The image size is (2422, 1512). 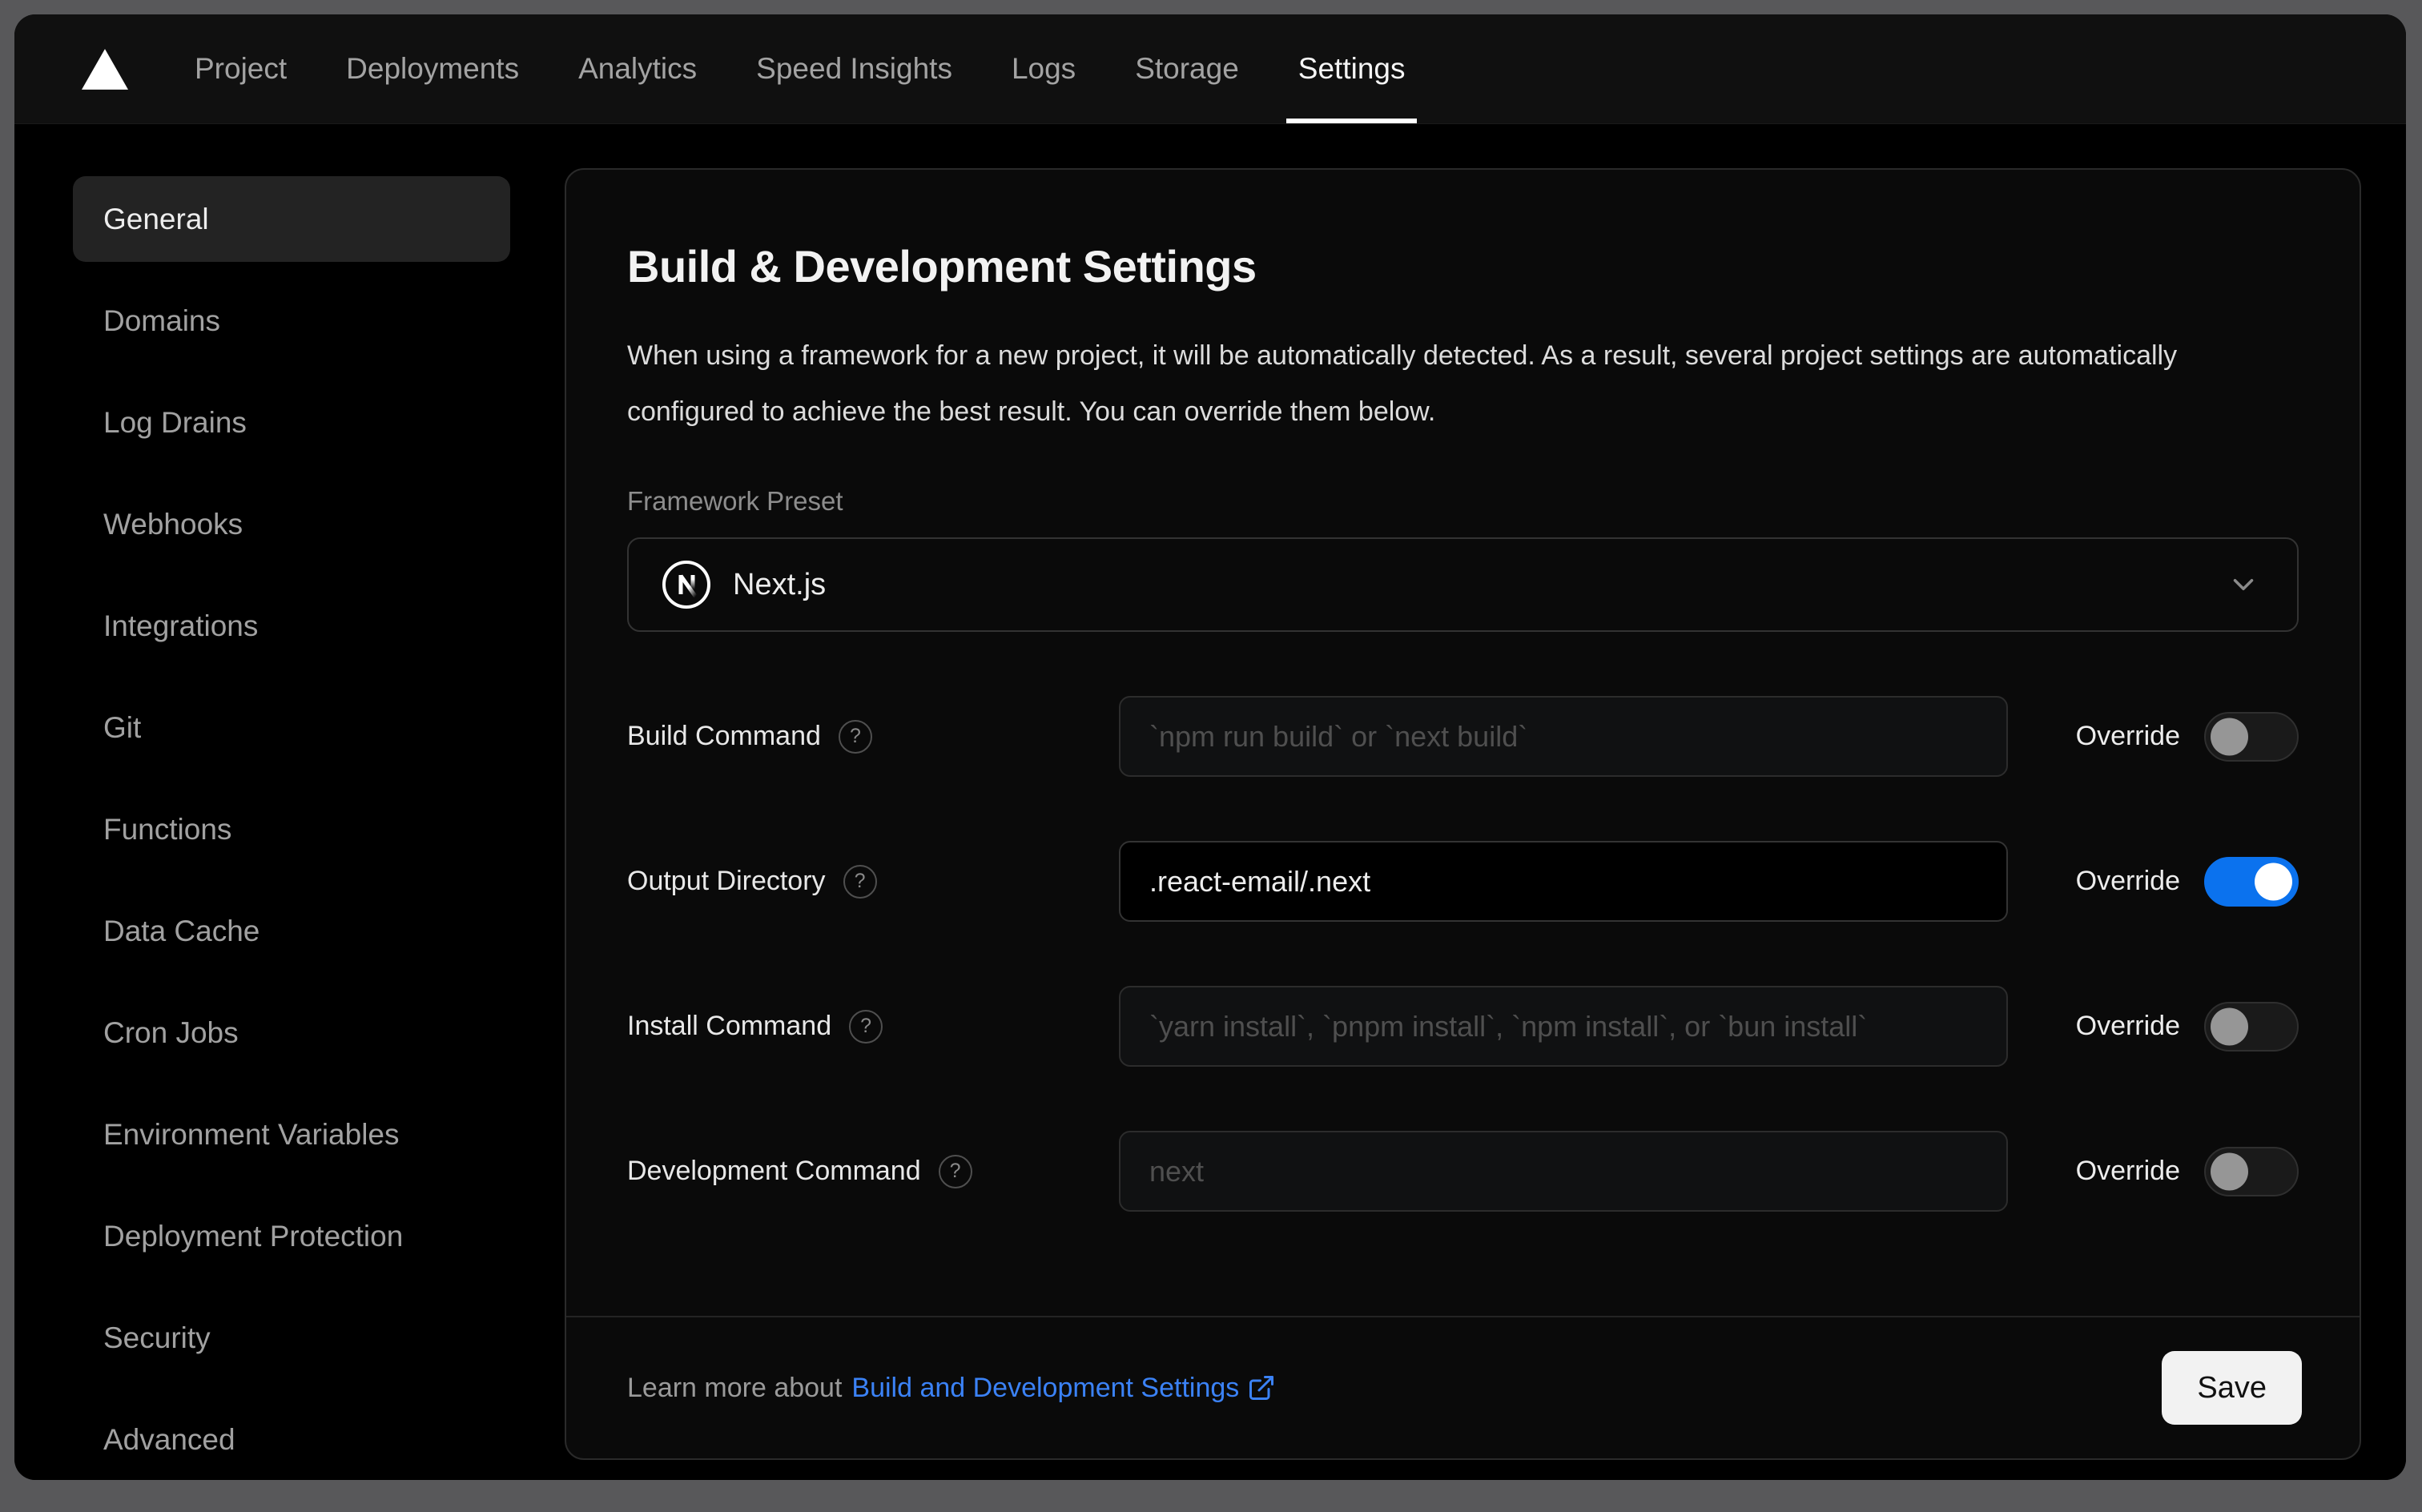 What do you see at coordinates (291, 1338) in the screenshot?
I see `sidebar-item-security: Security` at bounding box center [291, 1338].